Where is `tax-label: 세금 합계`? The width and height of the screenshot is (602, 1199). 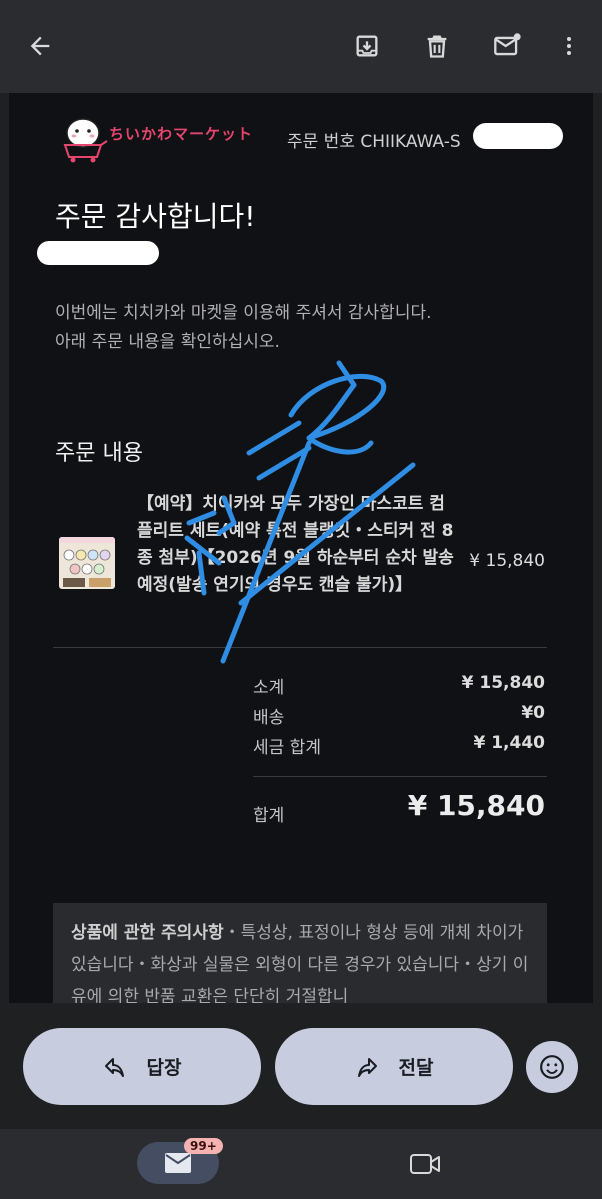
tax-label: 세금 합계 is located at coordinates (287, 748).